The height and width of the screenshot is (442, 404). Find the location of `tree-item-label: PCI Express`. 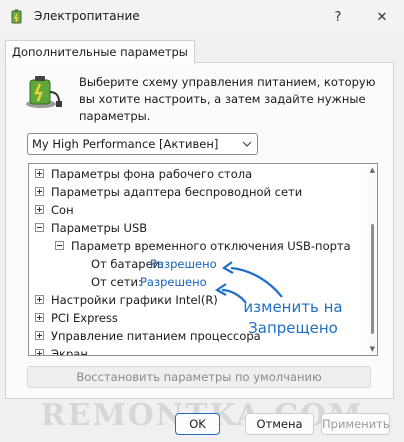

tree-item-label: PCI Express is located at coordinates (84, 318).